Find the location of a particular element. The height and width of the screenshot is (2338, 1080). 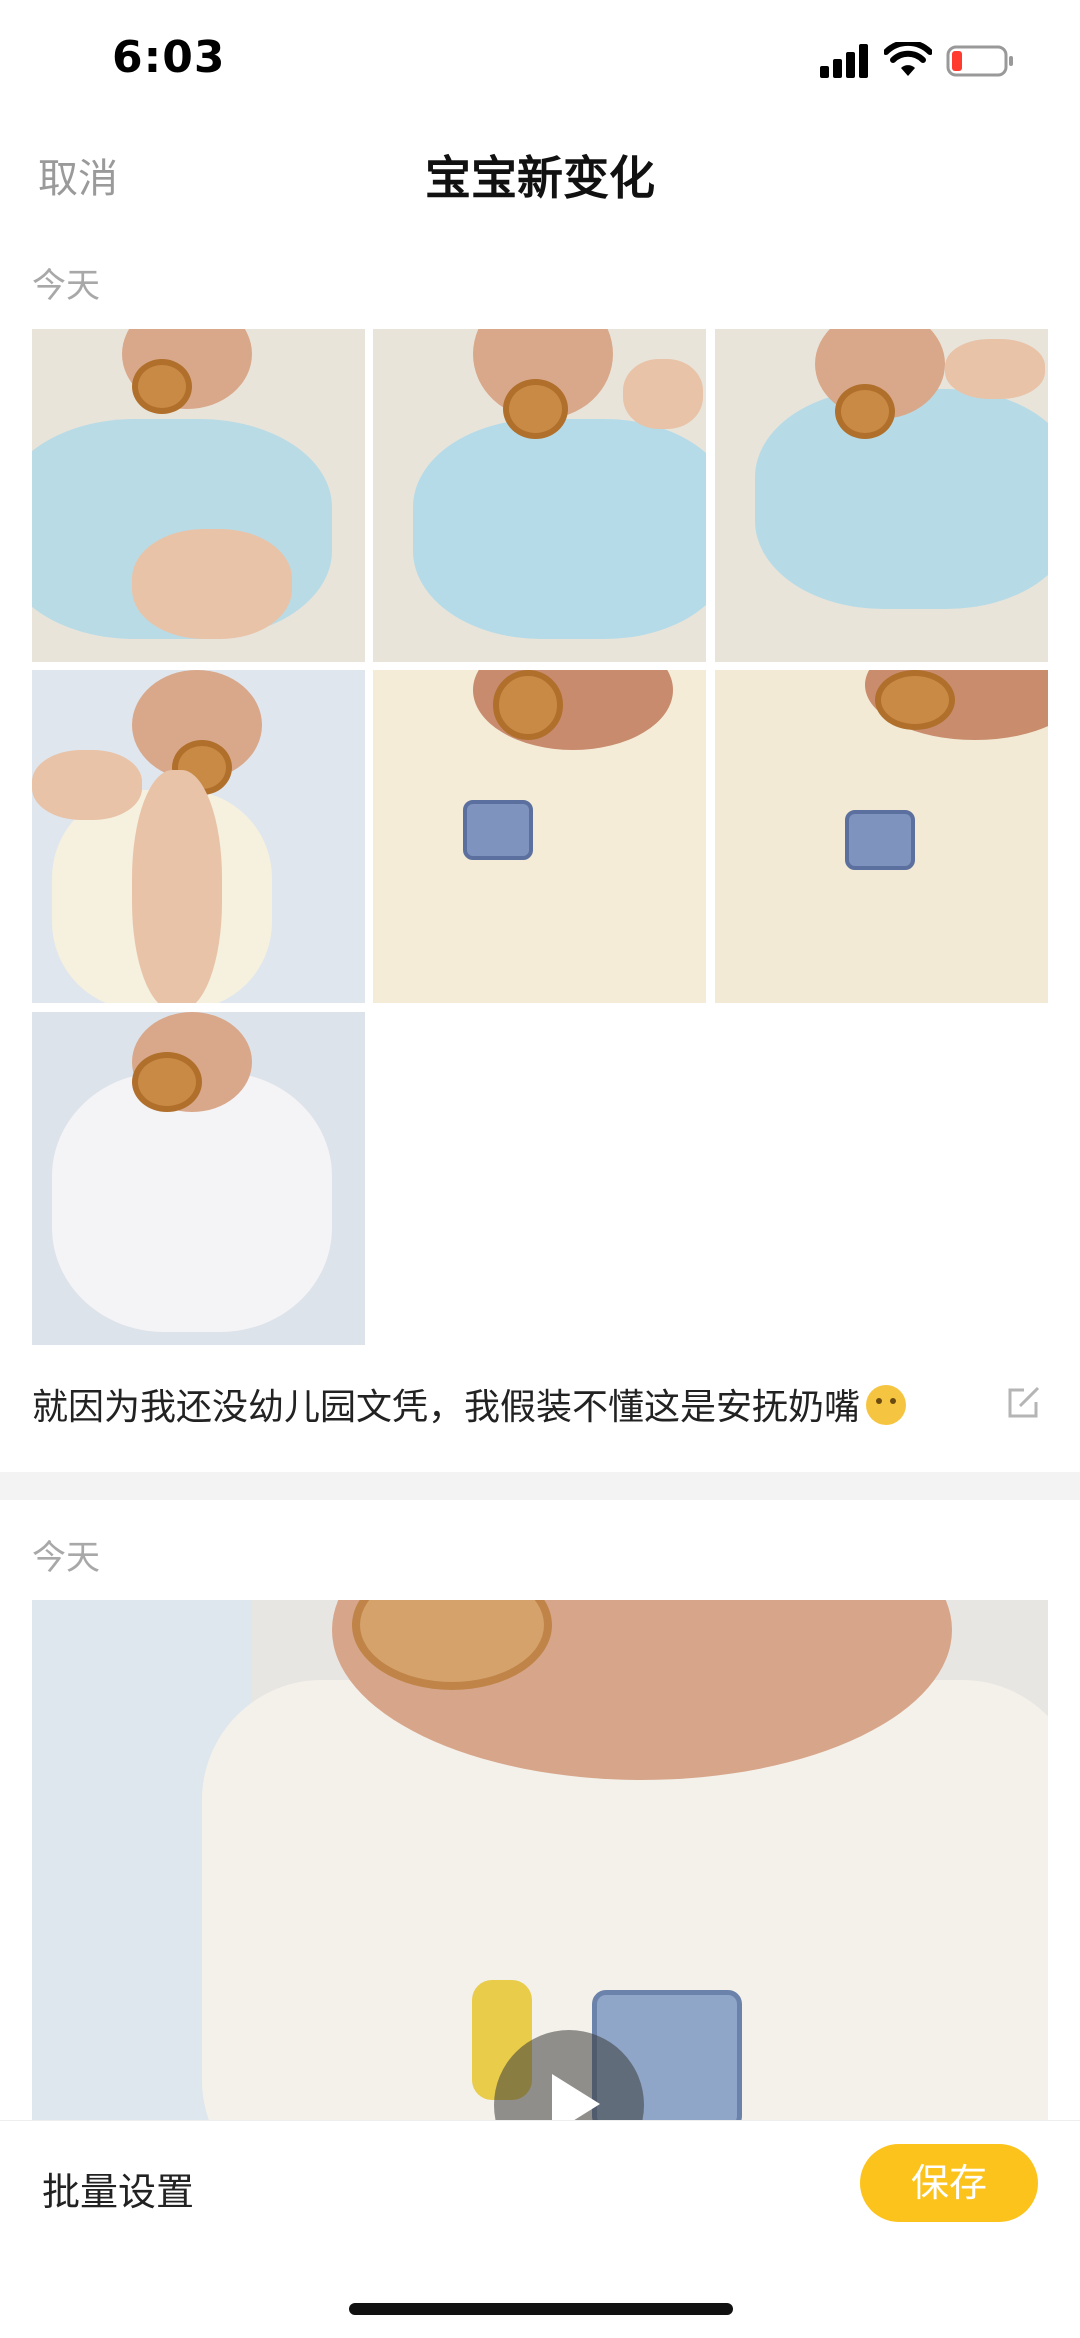

battery-low-icon is located at coordinates (979, 61).